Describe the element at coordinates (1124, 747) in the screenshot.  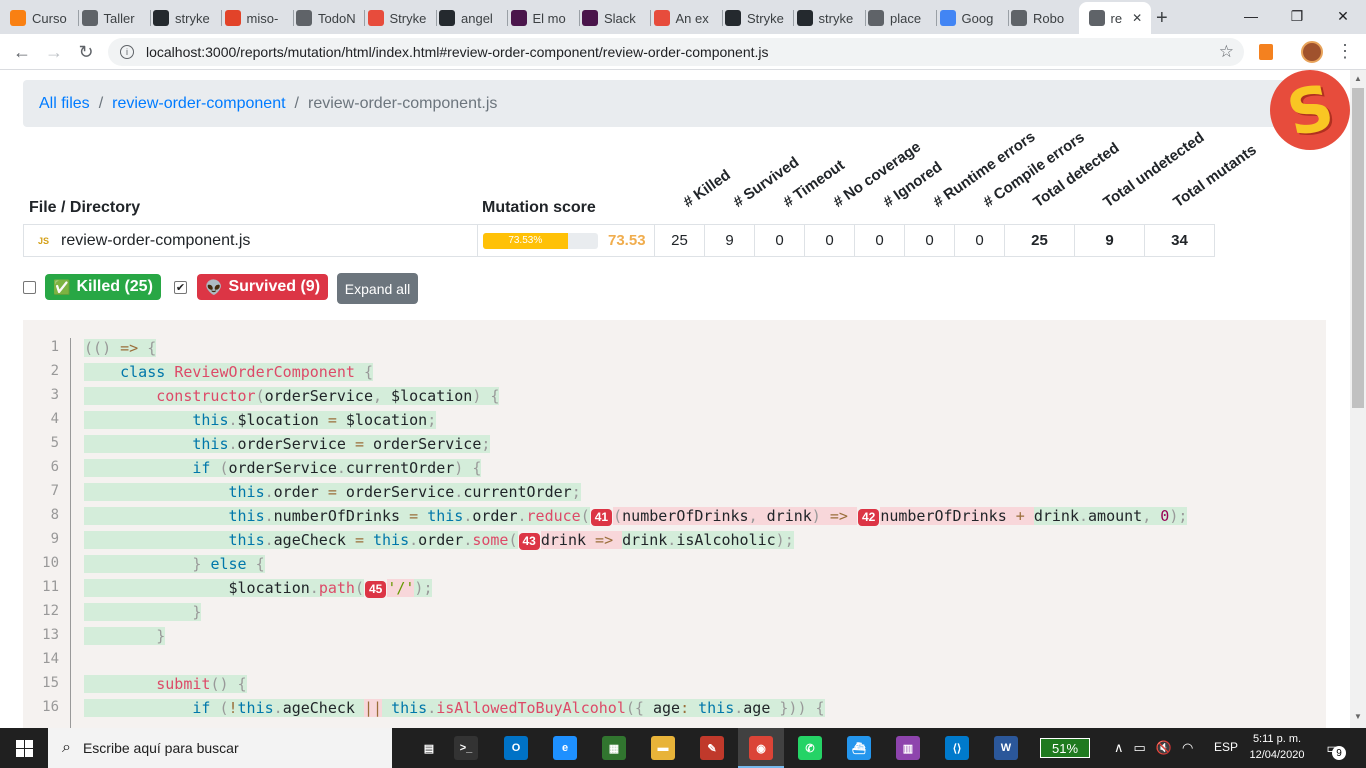
I see `chevron-up-icon: ∧` at that location.